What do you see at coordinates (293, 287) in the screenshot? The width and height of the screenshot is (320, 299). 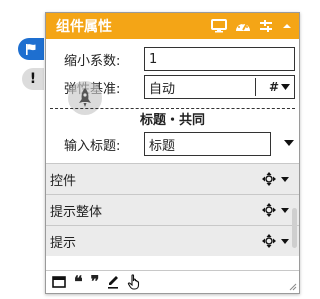 I see `resize-grip-icon` at bounding box center [293, 287].